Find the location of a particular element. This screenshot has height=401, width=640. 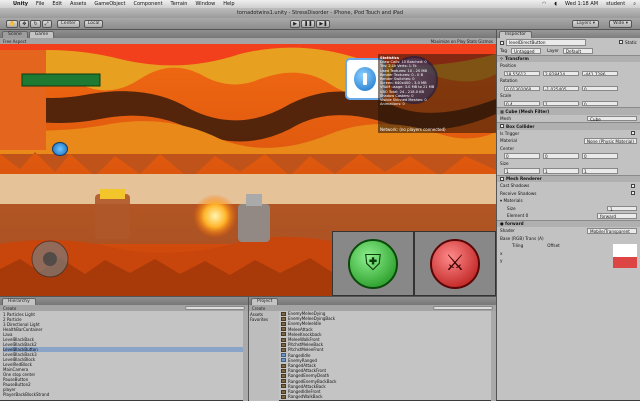

rotation-z: 0 is located at coordinates (600, 88).